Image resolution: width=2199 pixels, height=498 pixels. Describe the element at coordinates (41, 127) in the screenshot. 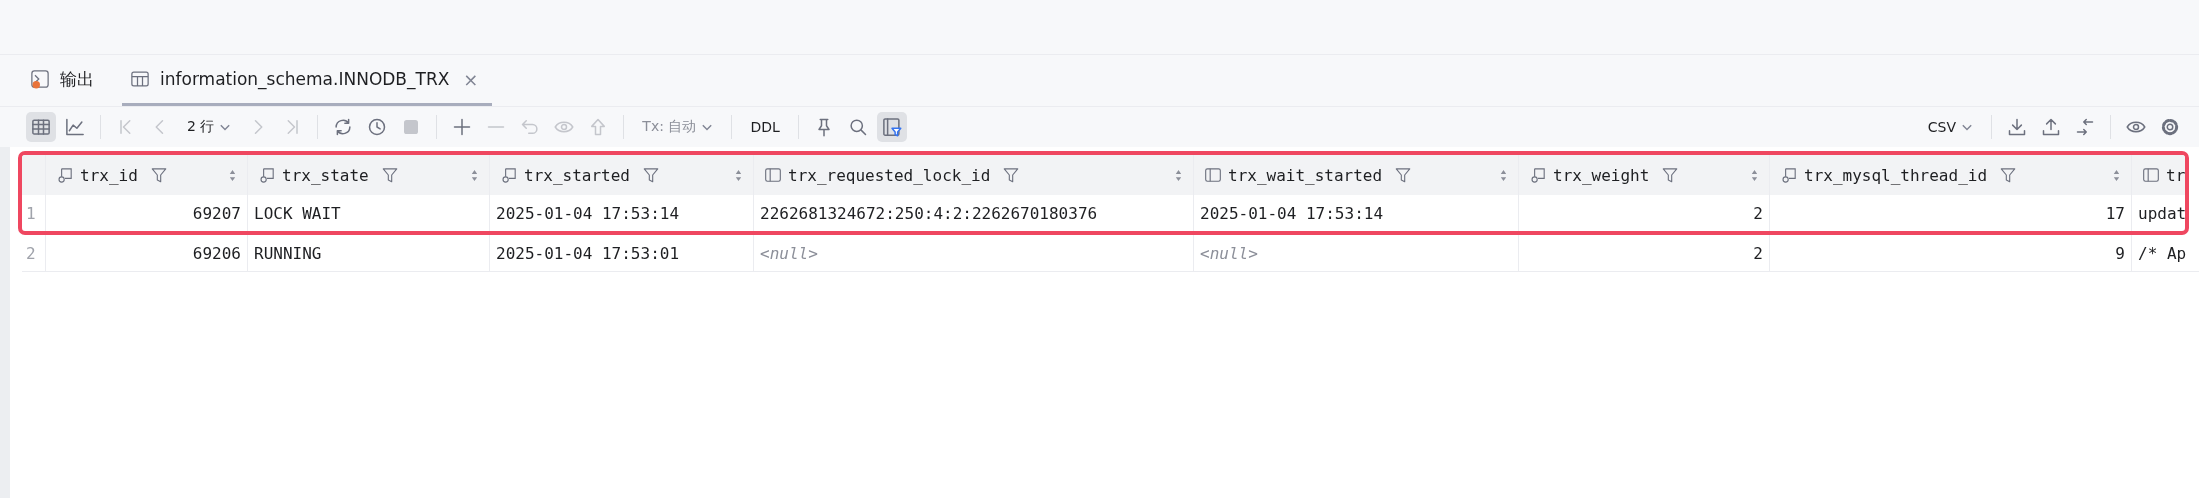

I see `table-view-icon` at that location.